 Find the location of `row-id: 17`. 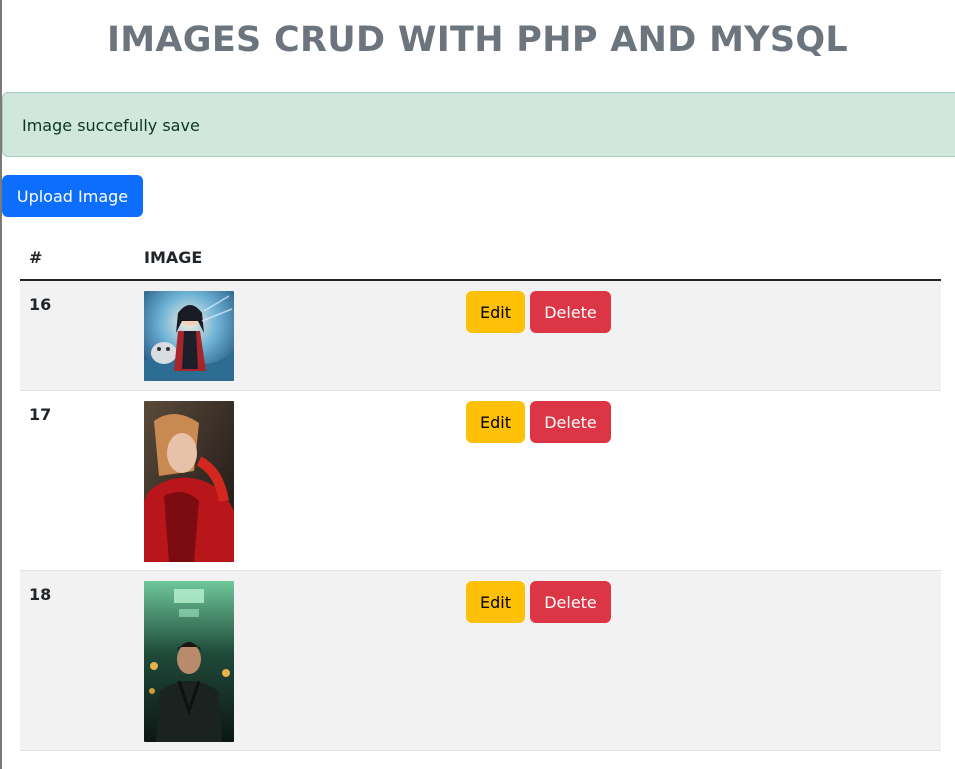

row-id: 17 is located at coordinates (40, 414).